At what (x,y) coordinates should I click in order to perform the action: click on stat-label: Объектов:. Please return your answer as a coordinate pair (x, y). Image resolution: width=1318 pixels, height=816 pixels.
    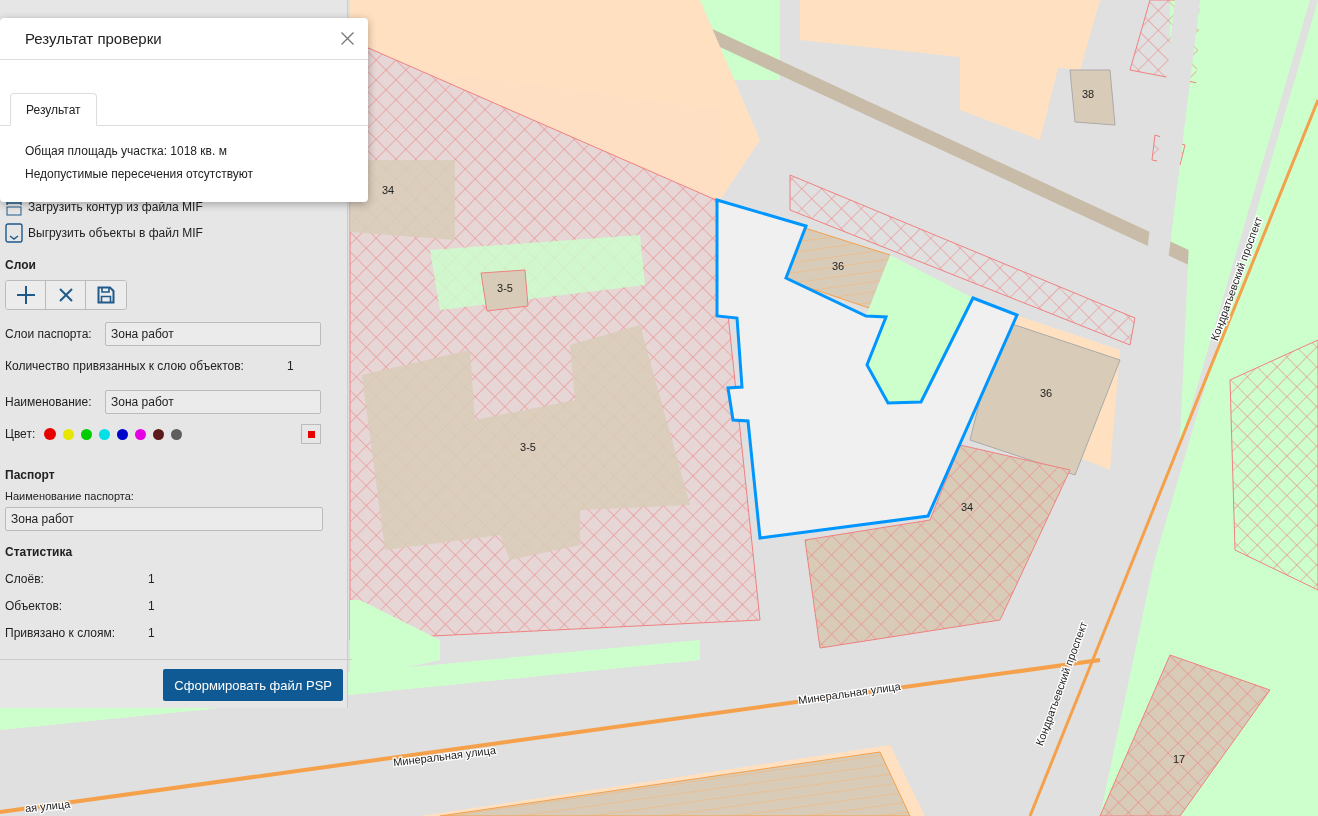
    Looking at the image, I should click on (34, 607).